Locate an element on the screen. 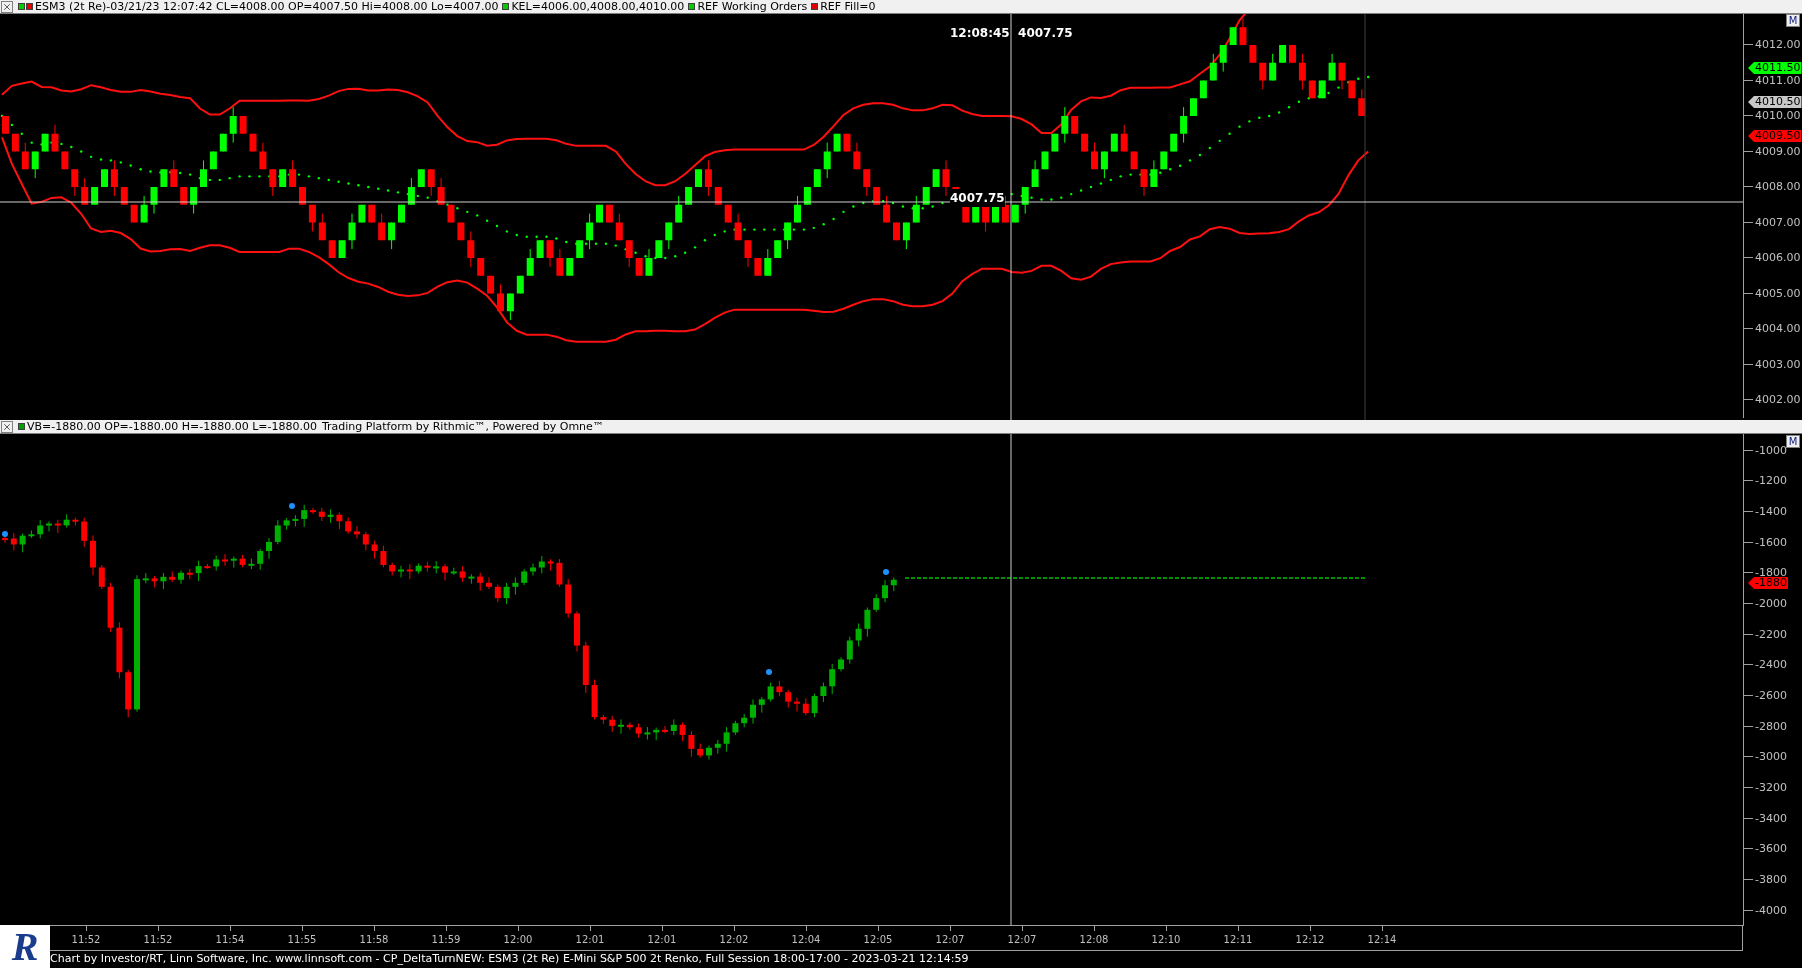 This screenshot has width=1802, height=968. time-label: 12:11 is located at coordinates (1238, 940).